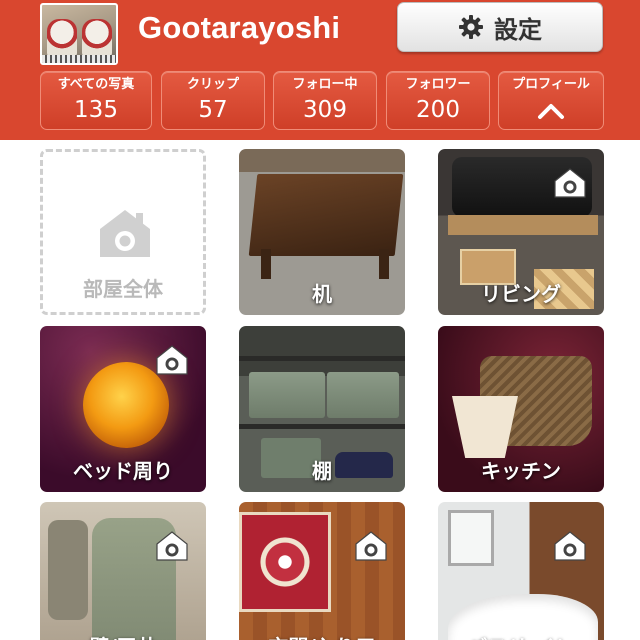 This screenshot has width=640, height=640. Describe the element at coordinates (322, 635) in the screenshot. I see `tile-label: 玄関/入り口` at that location.